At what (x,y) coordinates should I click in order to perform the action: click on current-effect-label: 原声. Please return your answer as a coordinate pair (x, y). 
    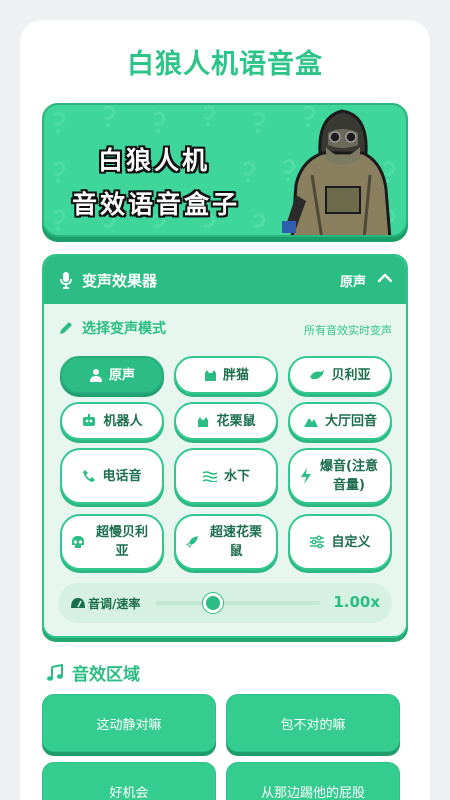
    Looking at the image, I should click on (352, 282).